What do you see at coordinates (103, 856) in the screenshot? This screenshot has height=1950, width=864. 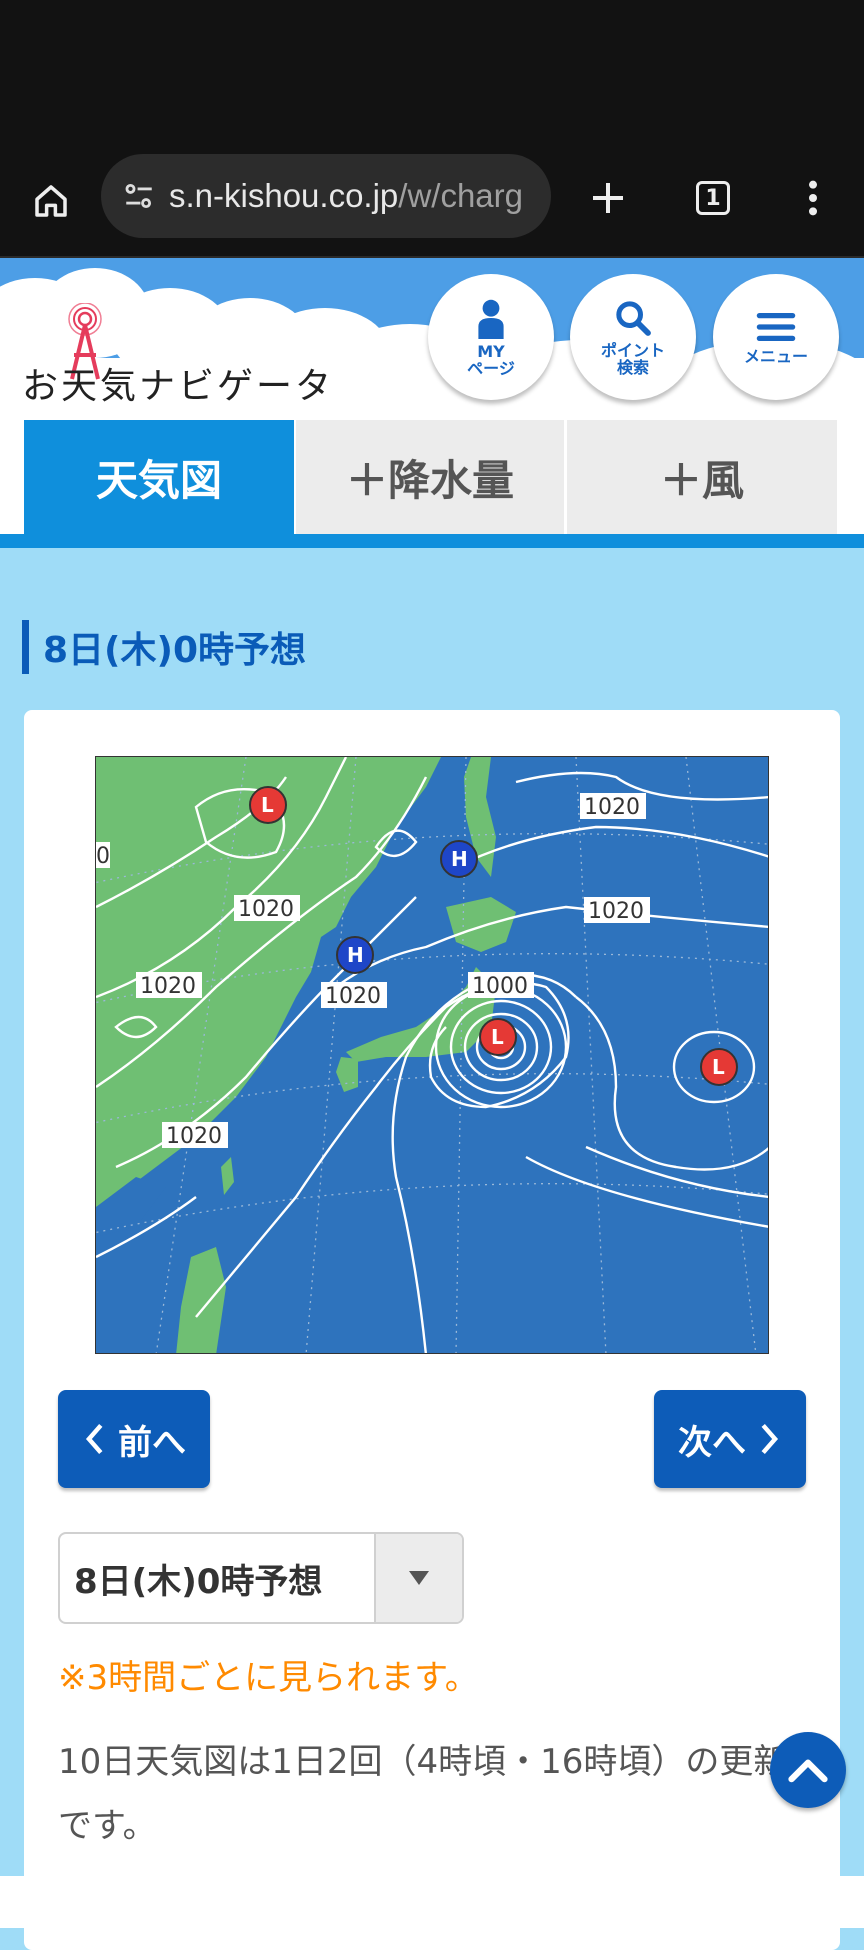 I see `isobar-label: 0` at bounding box center [103, 856].